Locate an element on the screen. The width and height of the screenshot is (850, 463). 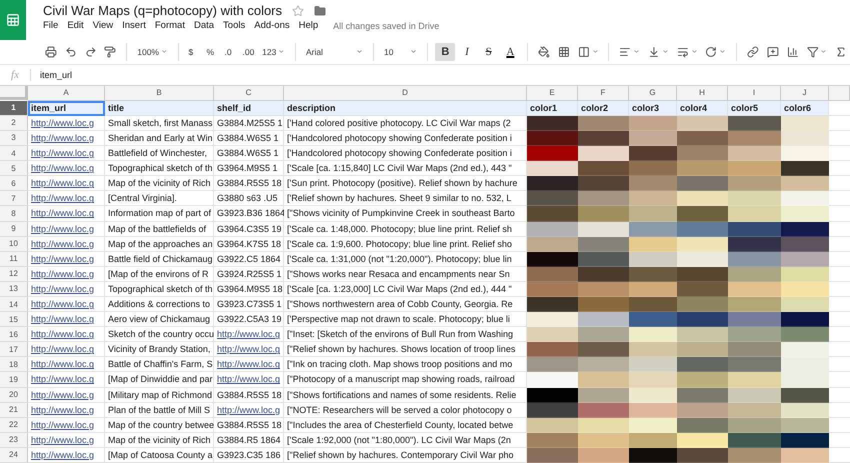
row-number: 19 is located at coordinates (14, 380).